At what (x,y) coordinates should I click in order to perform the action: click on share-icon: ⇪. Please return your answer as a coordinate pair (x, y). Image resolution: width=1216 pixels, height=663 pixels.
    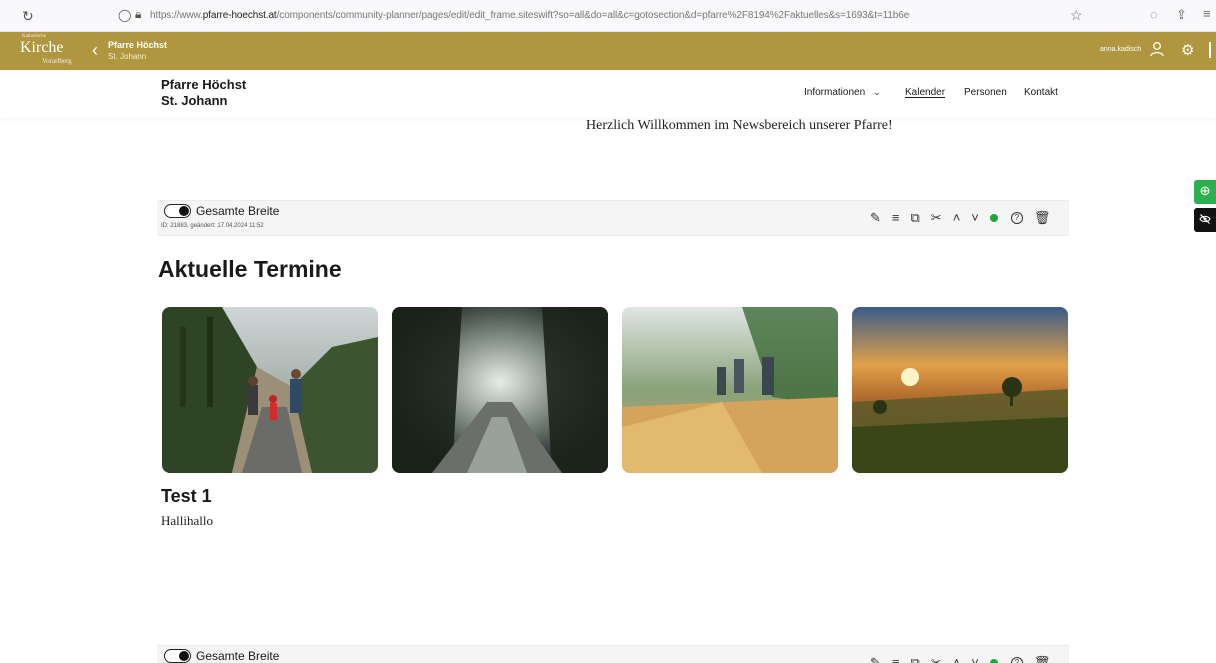
    Looking at the image, I should click on (1181, 15).